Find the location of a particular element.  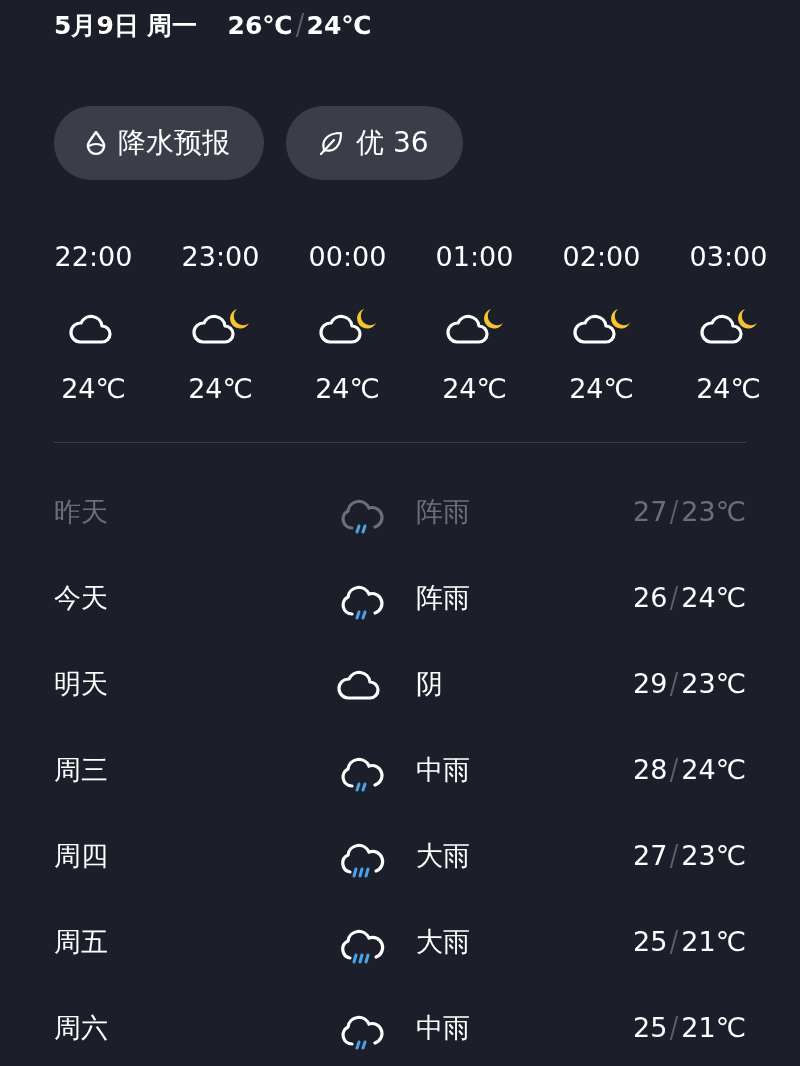

day-label: 昨天 is located at coordinates (81, 511).